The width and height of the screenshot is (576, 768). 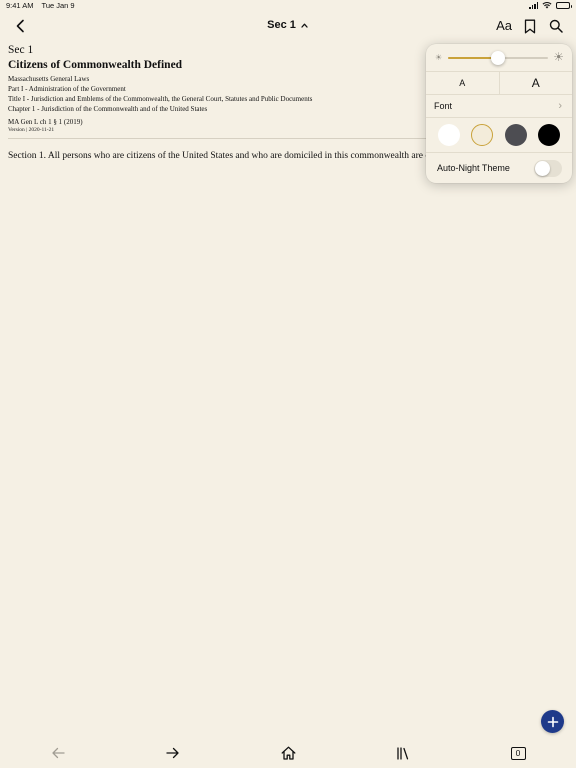 I want to click on status-date: Tue Jan 9, so click(x=58, y=5).